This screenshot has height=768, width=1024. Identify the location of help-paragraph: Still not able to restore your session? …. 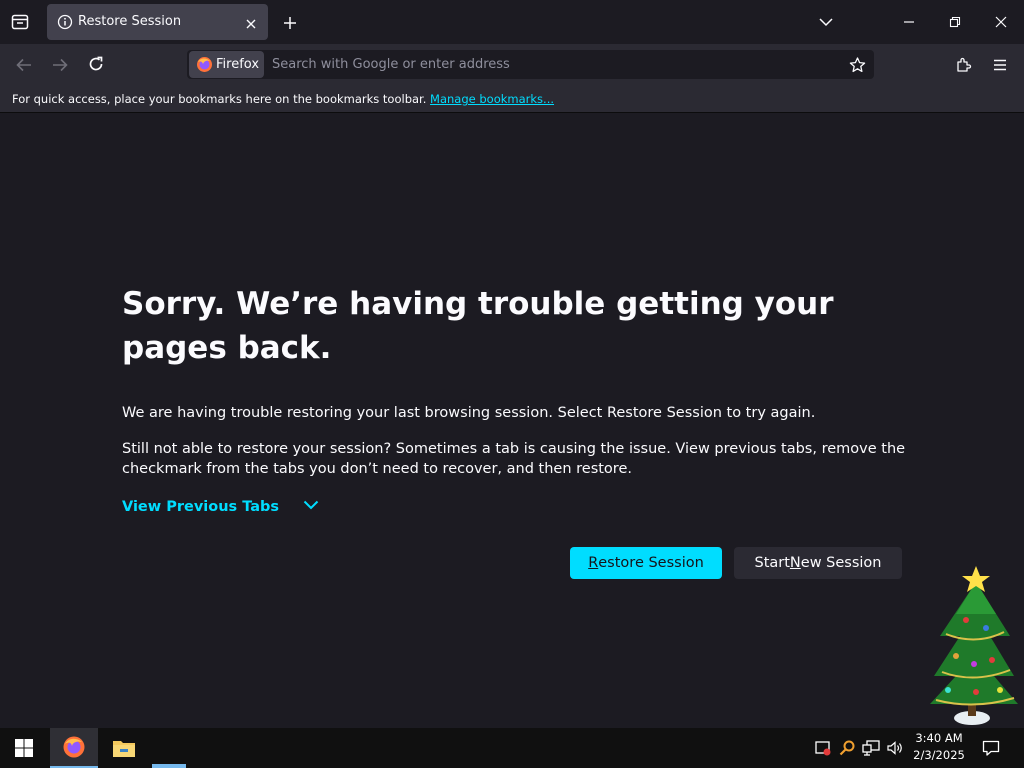
(514, 459).